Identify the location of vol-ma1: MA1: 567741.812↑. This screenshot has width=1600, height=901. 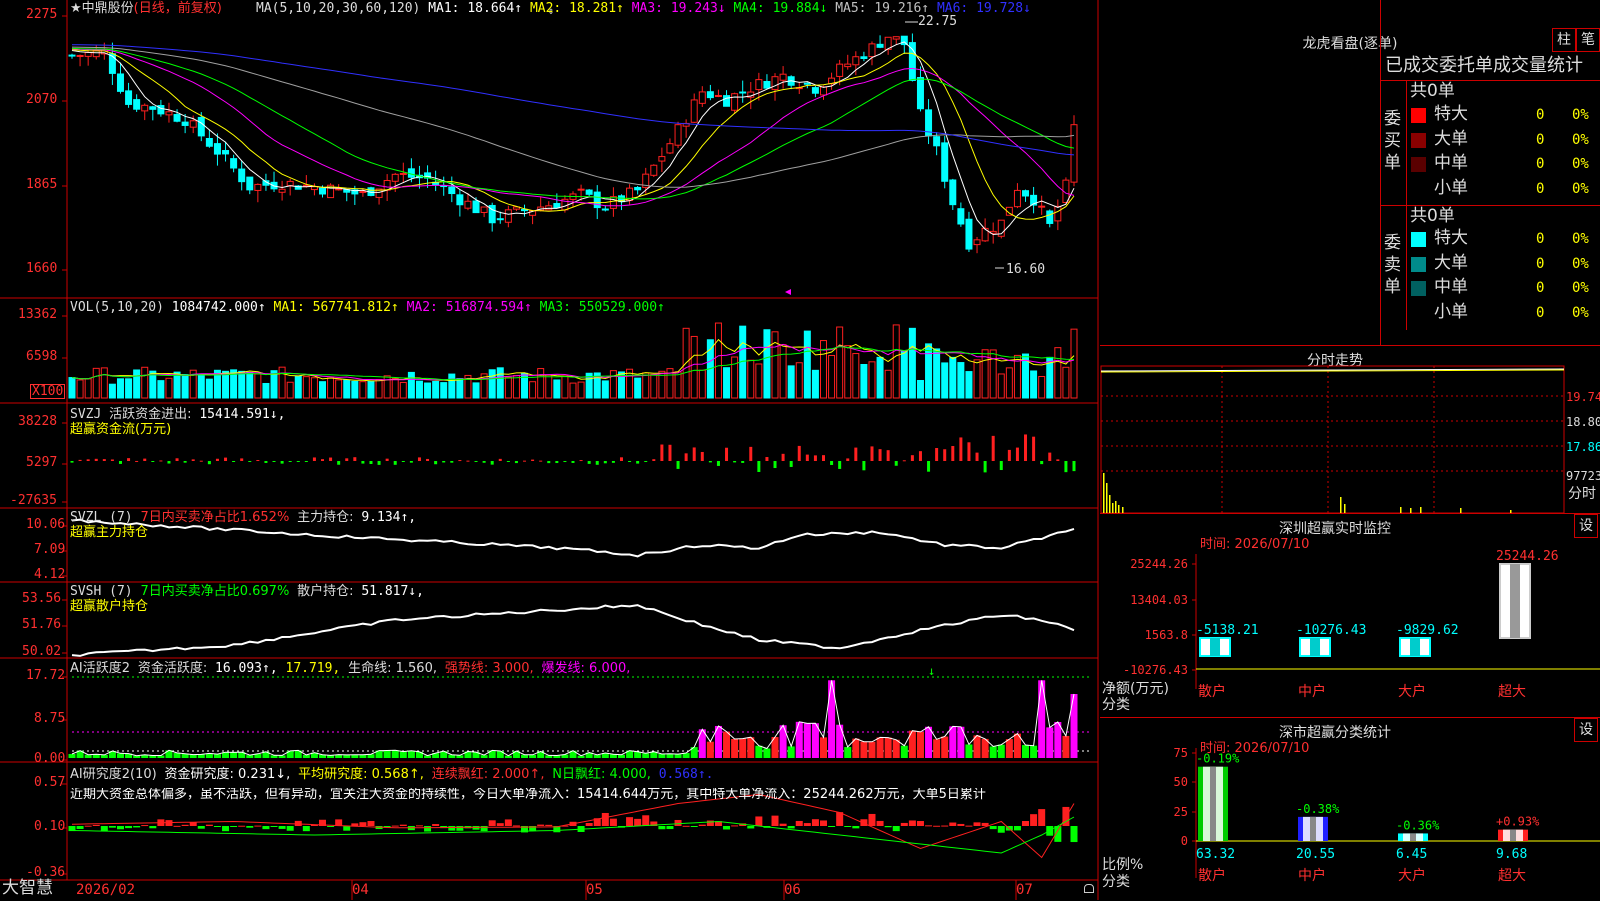
(336, 307).